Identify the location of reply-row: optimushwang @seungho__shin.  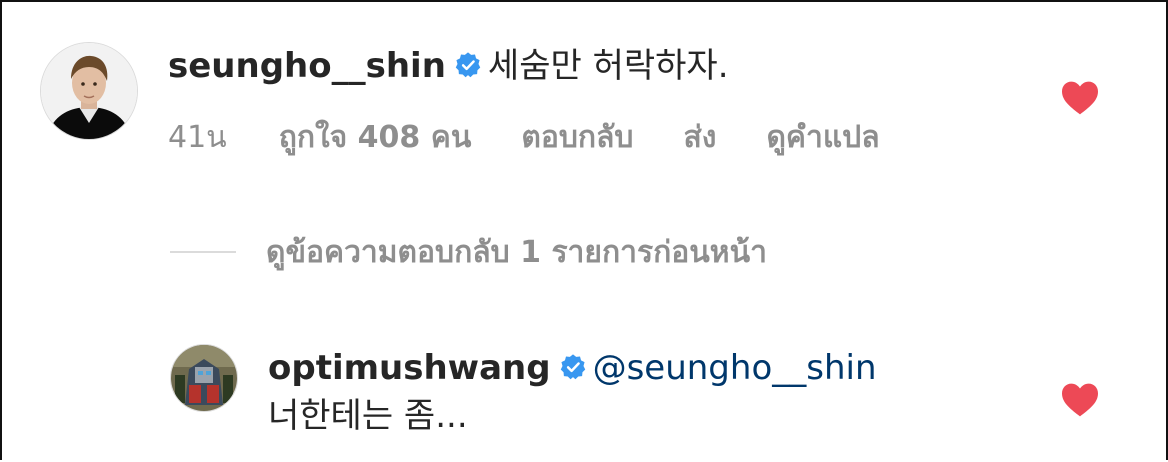
(572, 369).